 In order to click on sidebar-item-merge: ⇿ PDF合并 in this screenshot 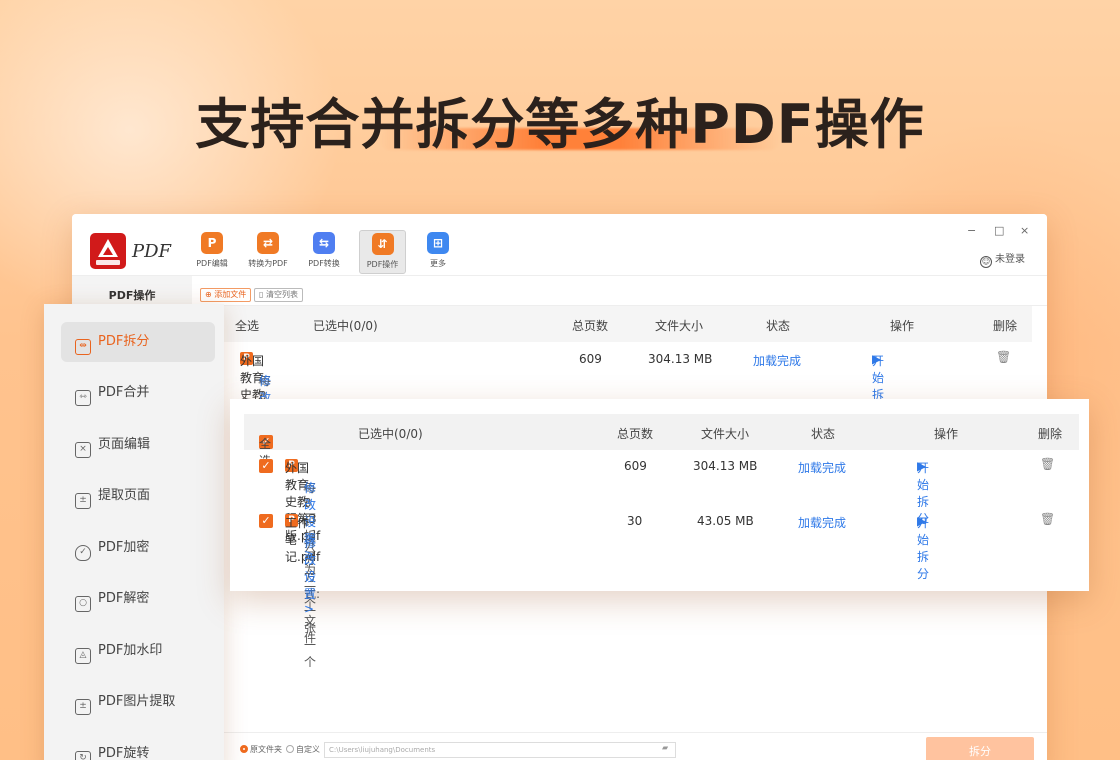, I will do `click(138, 393)`.